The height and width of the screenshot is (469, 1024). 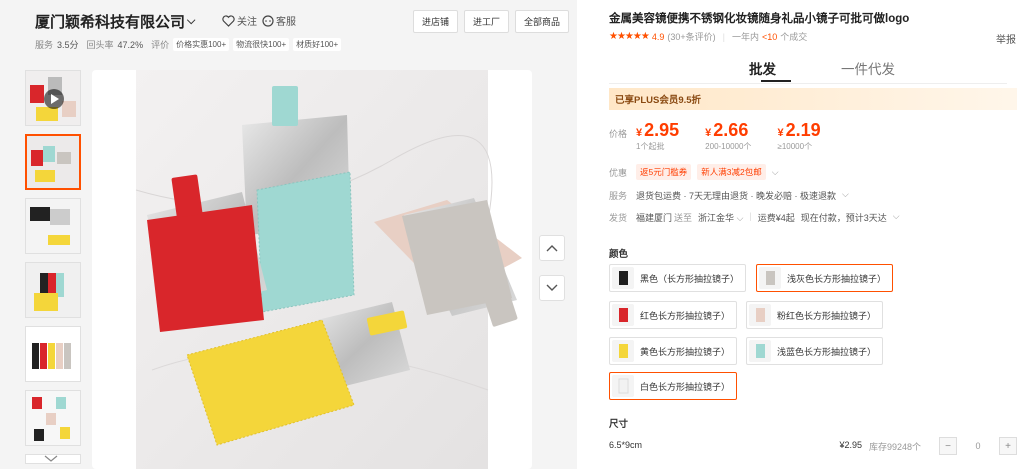 What do you see at coordinates (1006, 38) in the screenshot?
I see `report-link: 举报` at bounding box center [1006, 38].